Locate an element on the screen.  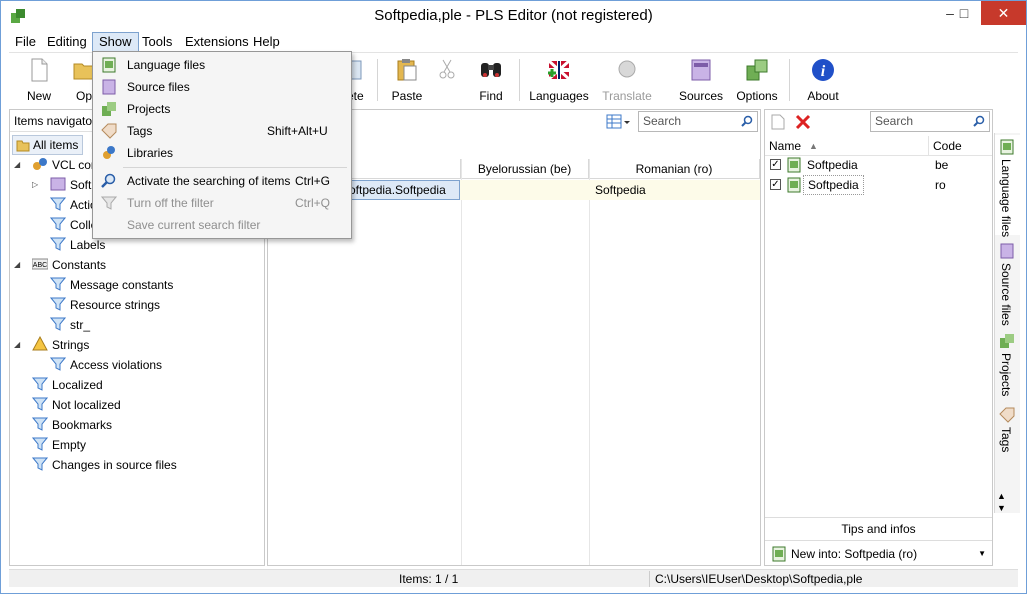
tree-item-localized: Localized is located at coordinates (67, 385).